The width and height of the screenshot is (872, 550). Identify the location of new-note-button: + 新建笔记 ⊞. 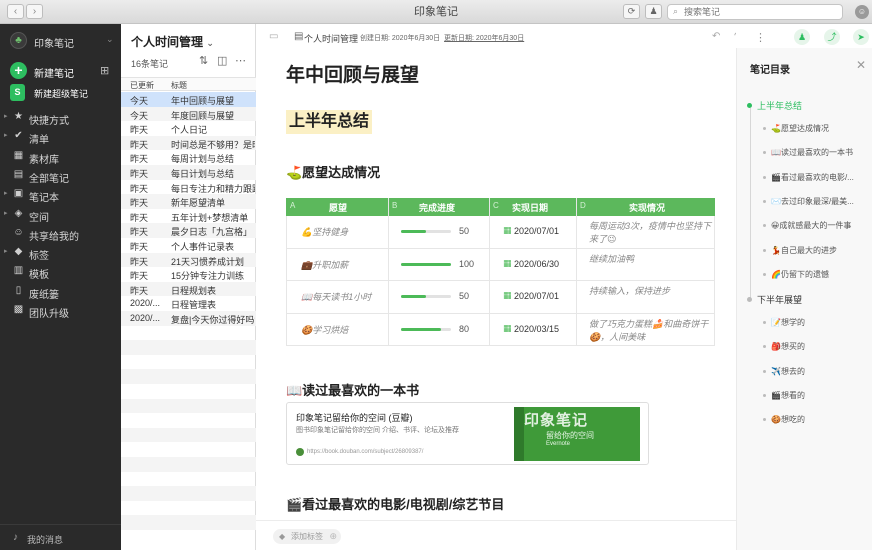
(64, 71).